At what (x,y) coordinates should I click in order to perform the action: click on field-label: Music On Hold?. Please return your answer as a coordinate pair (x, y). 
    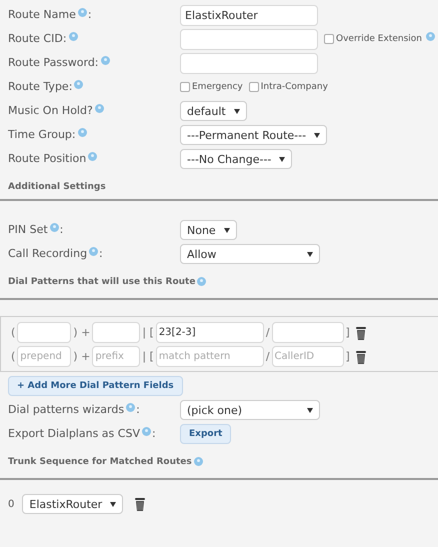
    Looking at the image, I should click on (50, 110).